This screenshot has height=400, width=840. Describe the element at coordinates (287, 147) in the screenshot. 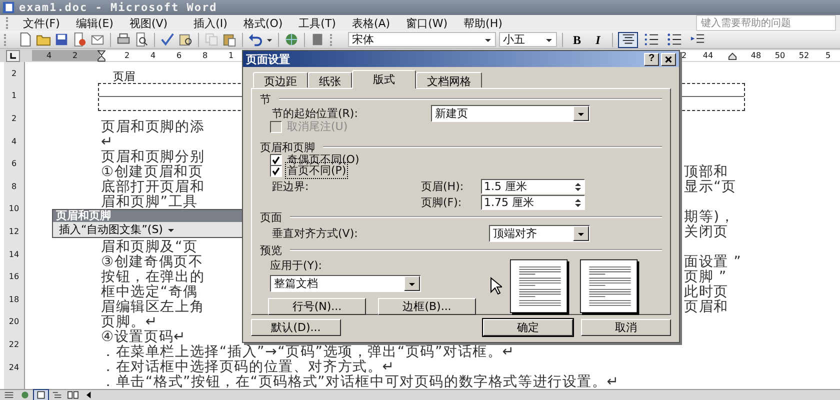

I see `group-heading: 页眉和页脚` at that location.